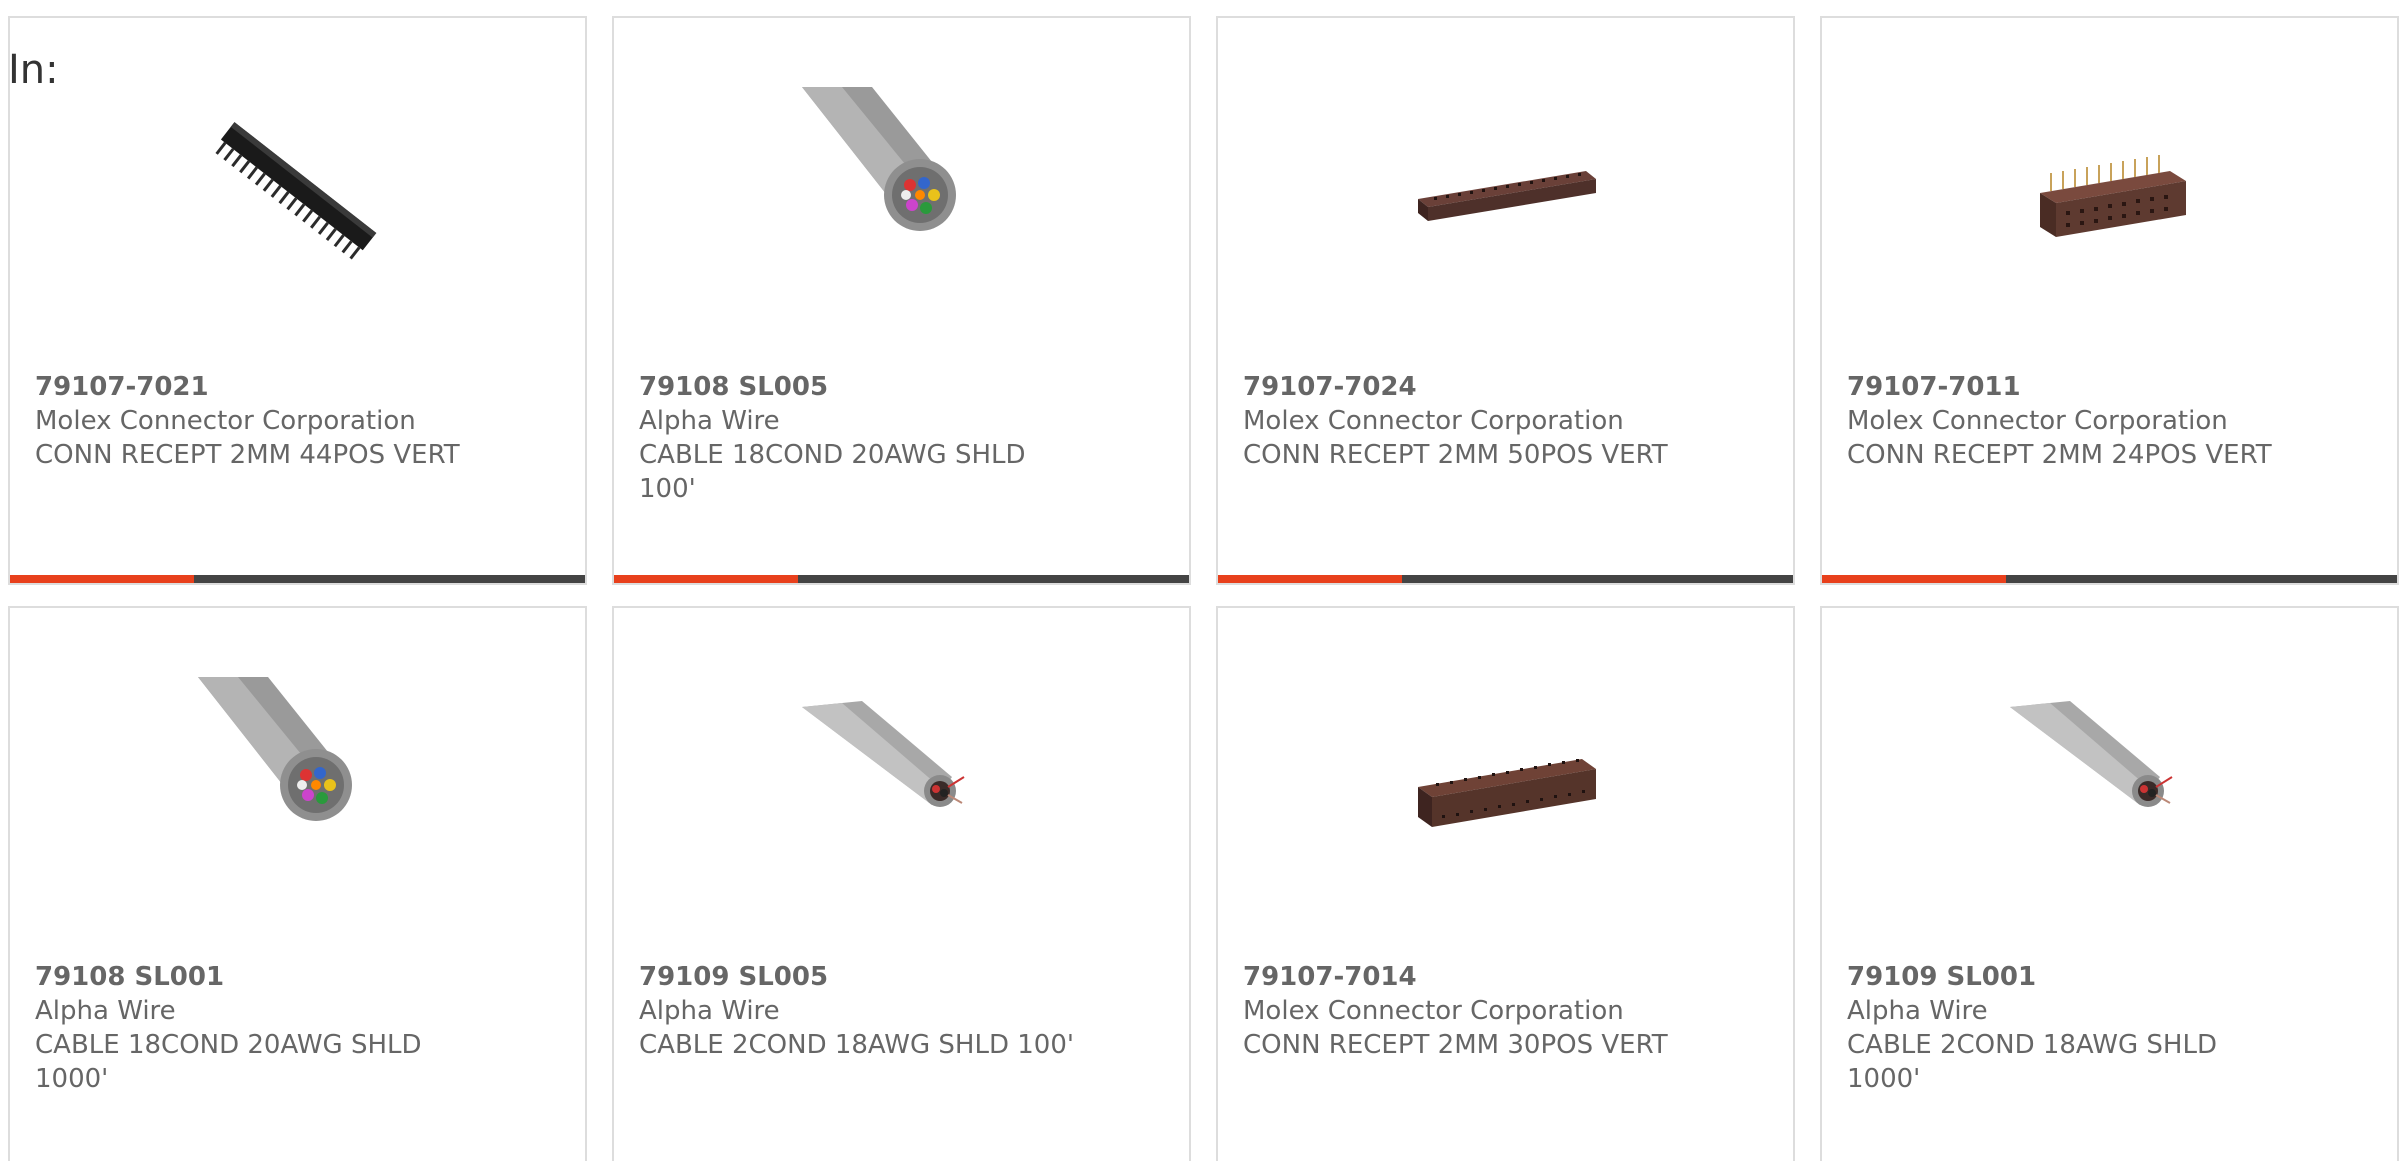 Image resolution: width=2400 pixels, height=1161 pixels. What do you see at coordinates (1455, 1045) in the screenshot?
I see `description: CONN RECEPT 2MM 30POS VERT` at bounding box center [1455, 1045].